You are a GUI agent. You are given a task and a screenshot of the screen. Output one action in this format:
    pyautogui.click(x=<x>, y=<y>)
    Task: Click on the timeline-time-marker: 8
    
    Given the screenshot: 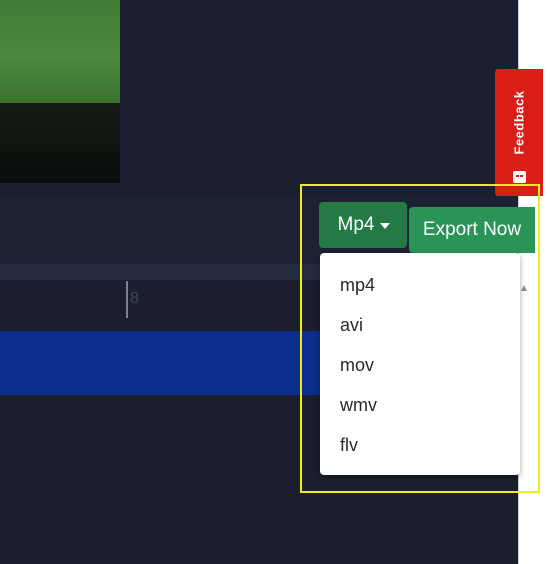 What is the action you would take?
    pyautogui.click(x=134, y=298)
    